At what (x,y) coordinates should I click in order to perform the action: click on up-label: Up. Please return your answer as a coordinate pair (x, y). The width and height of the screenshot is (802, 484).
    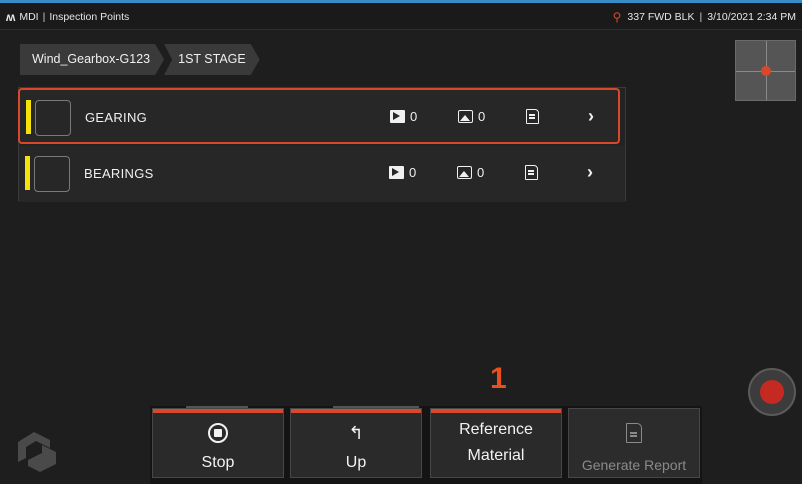
    Looking at the image, I should click on (356, 462).